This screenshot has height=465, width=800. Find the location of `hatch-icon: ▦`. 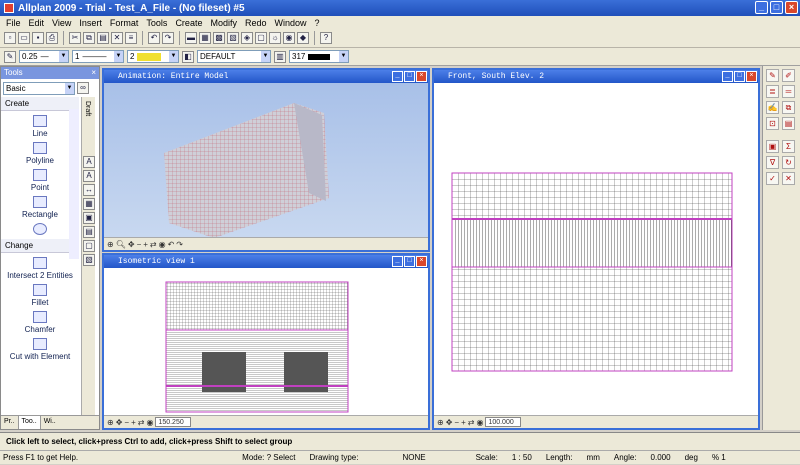

hatch-icon: ▦ is located at coordinates (89, 204).